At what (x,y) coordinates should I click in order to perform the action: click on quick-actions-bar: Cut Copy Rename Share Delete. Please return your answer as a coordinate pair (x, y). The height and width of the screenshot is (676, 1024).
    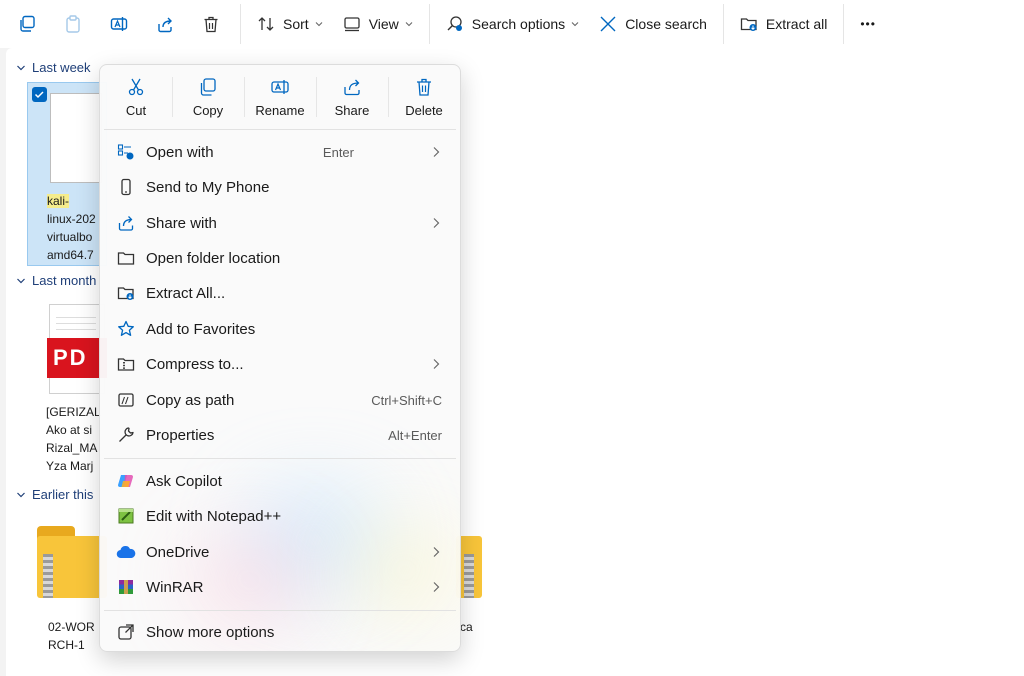
    Looking at the image, I should click on (280, 97).